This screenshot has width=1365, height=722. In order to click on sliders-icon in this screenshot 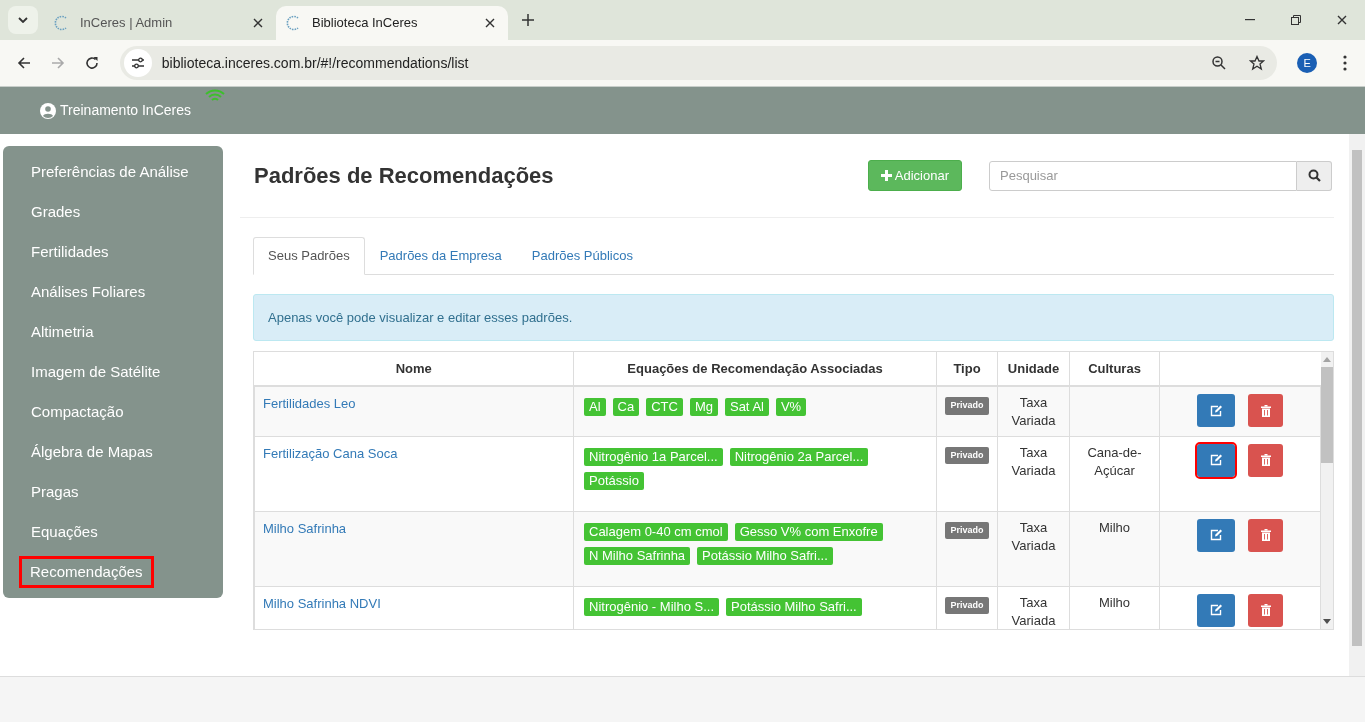, I will do `click(137, 63)`.